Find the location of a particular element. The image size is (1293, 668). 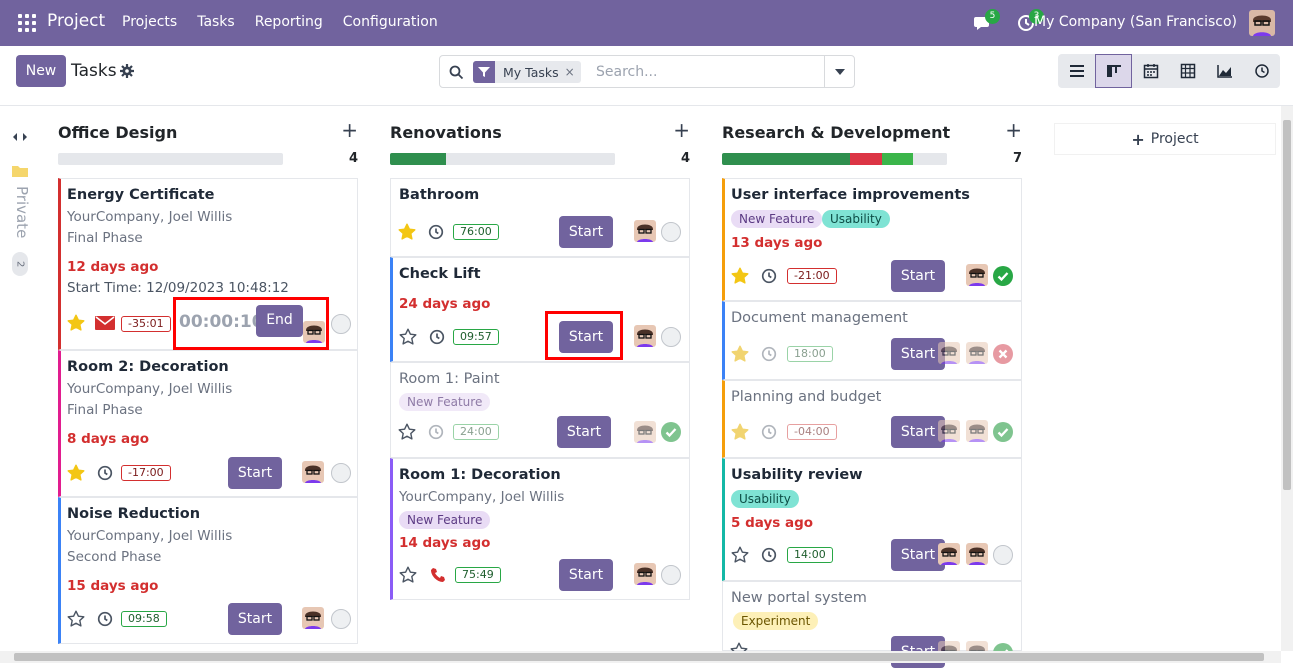

graph-view-button is located at coordinates (1224, 71).